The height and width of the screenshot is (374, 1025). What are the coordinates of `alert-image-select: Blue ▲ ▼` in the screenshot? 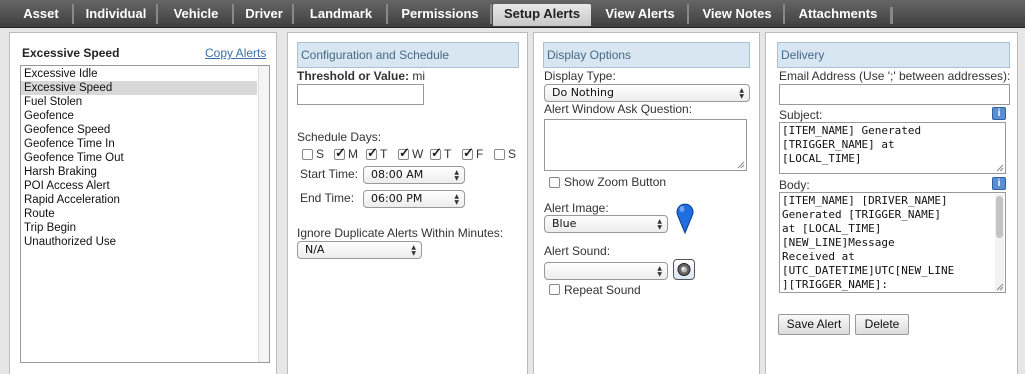 It's located at (606, 224).